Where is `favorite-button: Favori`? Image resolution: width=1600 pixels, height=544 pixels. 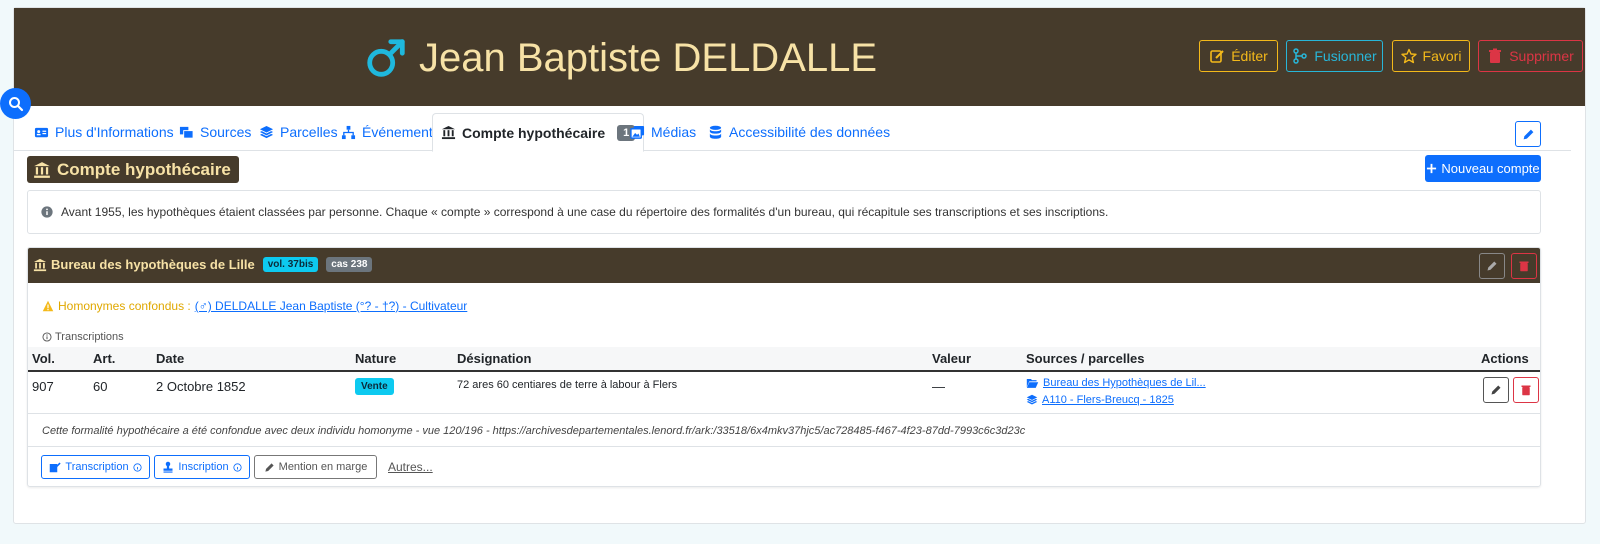
favorite-button: Favori is located at coordinates (1431, 56).